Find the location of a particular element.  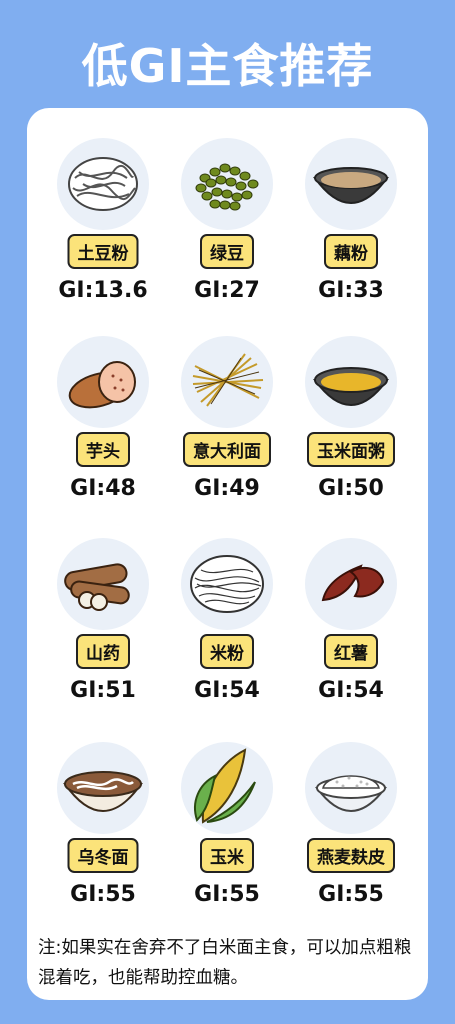

food-item-lotus-starch: 藕粉 GI:33 is located at coordinates (351, 233).